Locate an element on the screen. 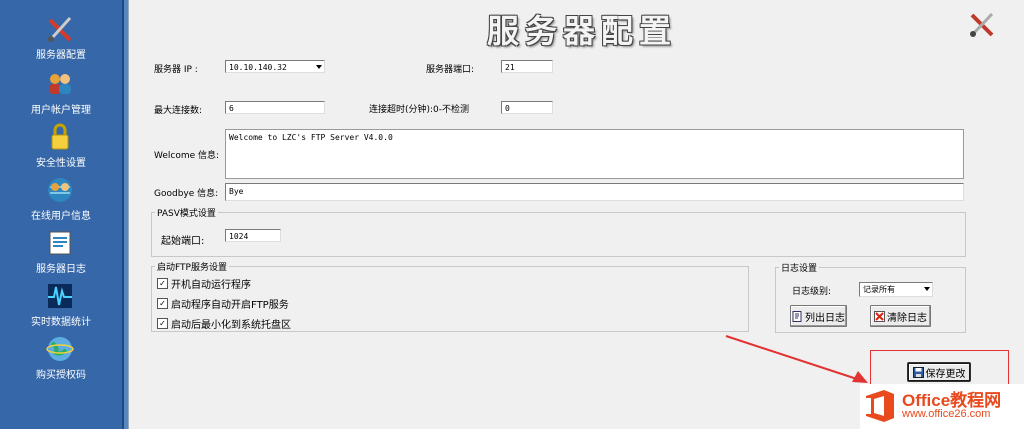 The width and height of the screenshot is (1024, 429). watermark-logo: Office教程网 www.office26.com is located at coordinates (942, 406).